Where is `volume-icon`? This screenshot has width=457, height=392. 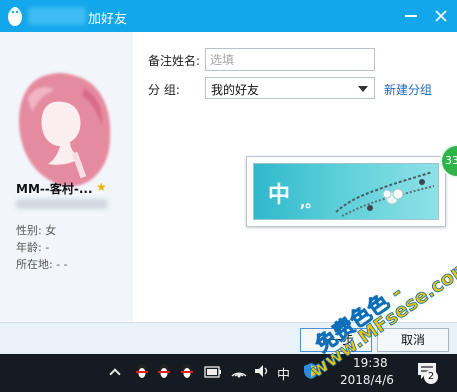 volume-icon is located at coordinates (262, 371).